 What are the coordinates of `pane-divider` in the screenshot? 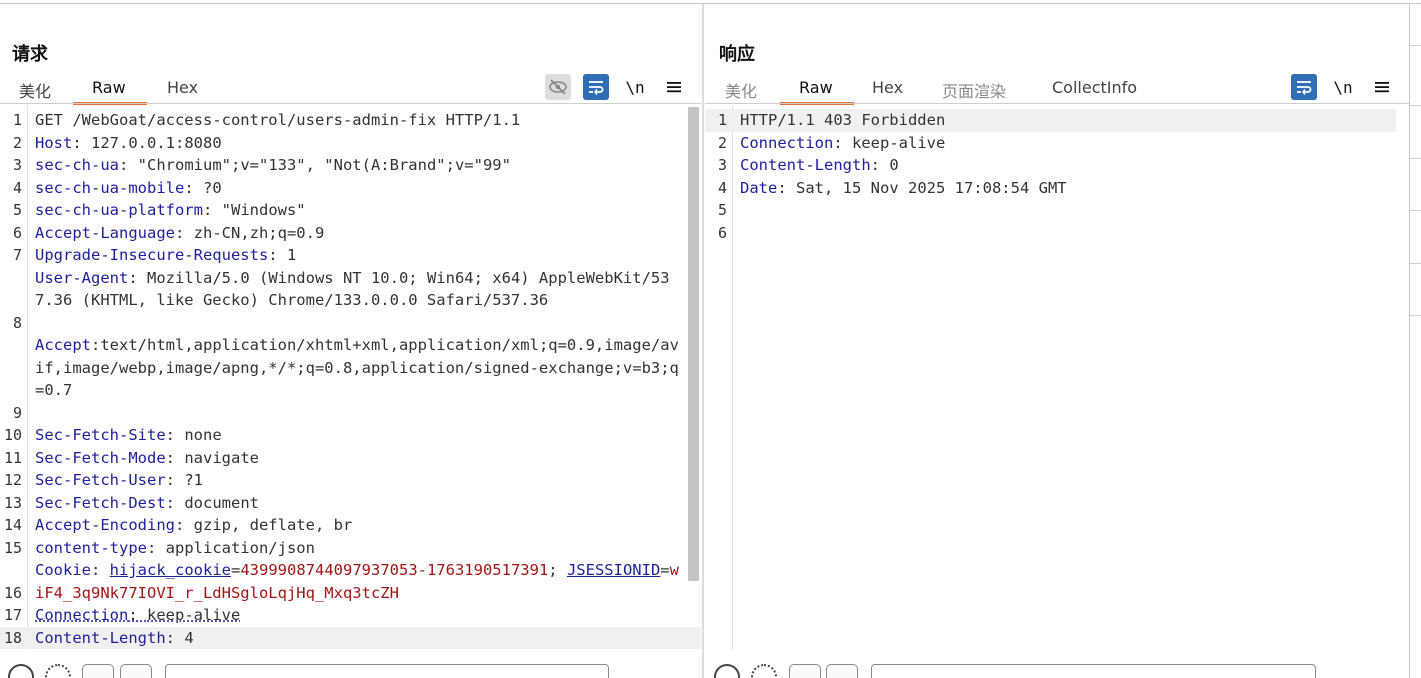 It's located at (703, 341).